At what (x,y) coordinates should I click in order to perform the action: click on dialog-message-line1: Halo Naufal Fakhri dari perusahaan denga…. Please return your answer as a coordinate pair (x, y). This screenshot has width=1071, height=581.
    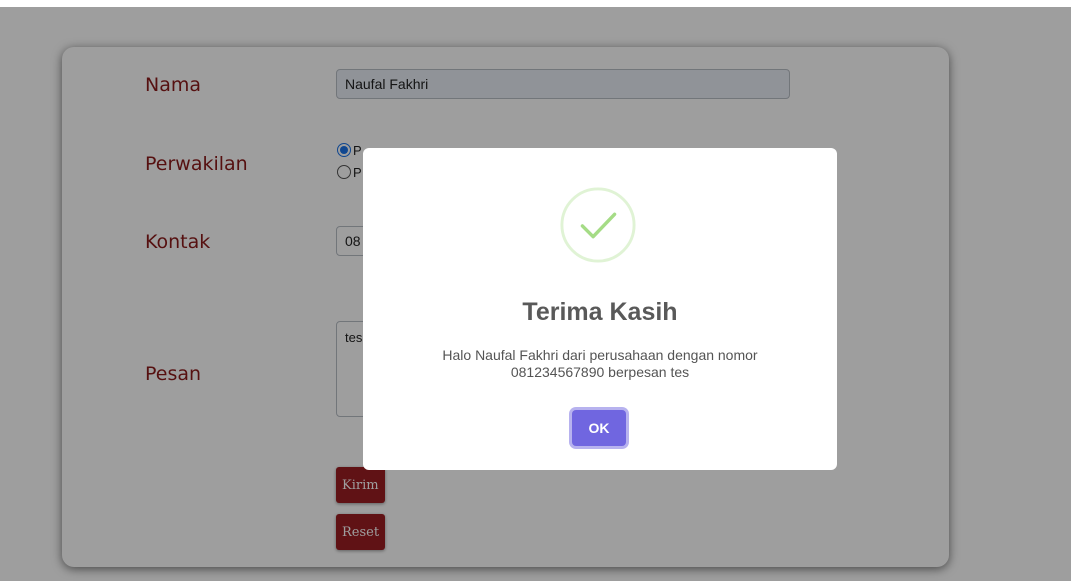
    Looking at the image, I should click on (600, 355).